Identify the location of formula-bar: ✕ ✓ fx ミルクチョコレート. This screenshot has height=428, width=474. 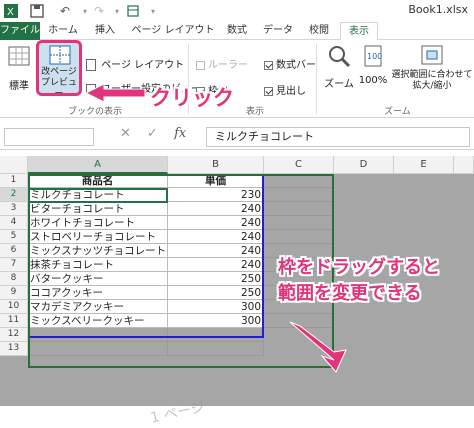
(237, 135).